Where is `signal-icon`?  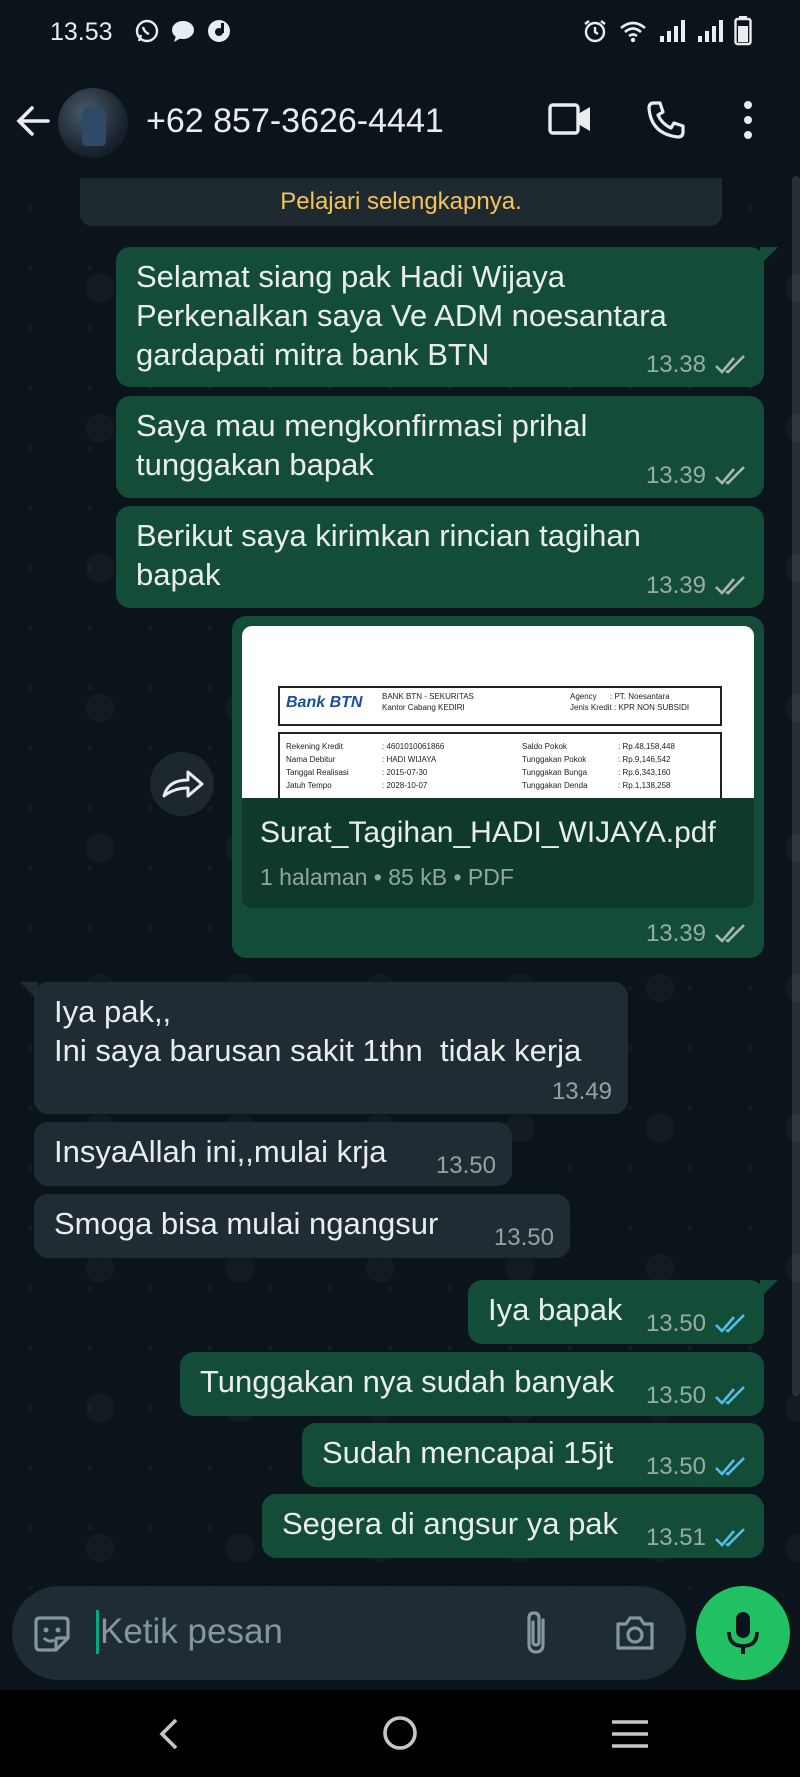 signal-icon is located at coordinates (672, 31).